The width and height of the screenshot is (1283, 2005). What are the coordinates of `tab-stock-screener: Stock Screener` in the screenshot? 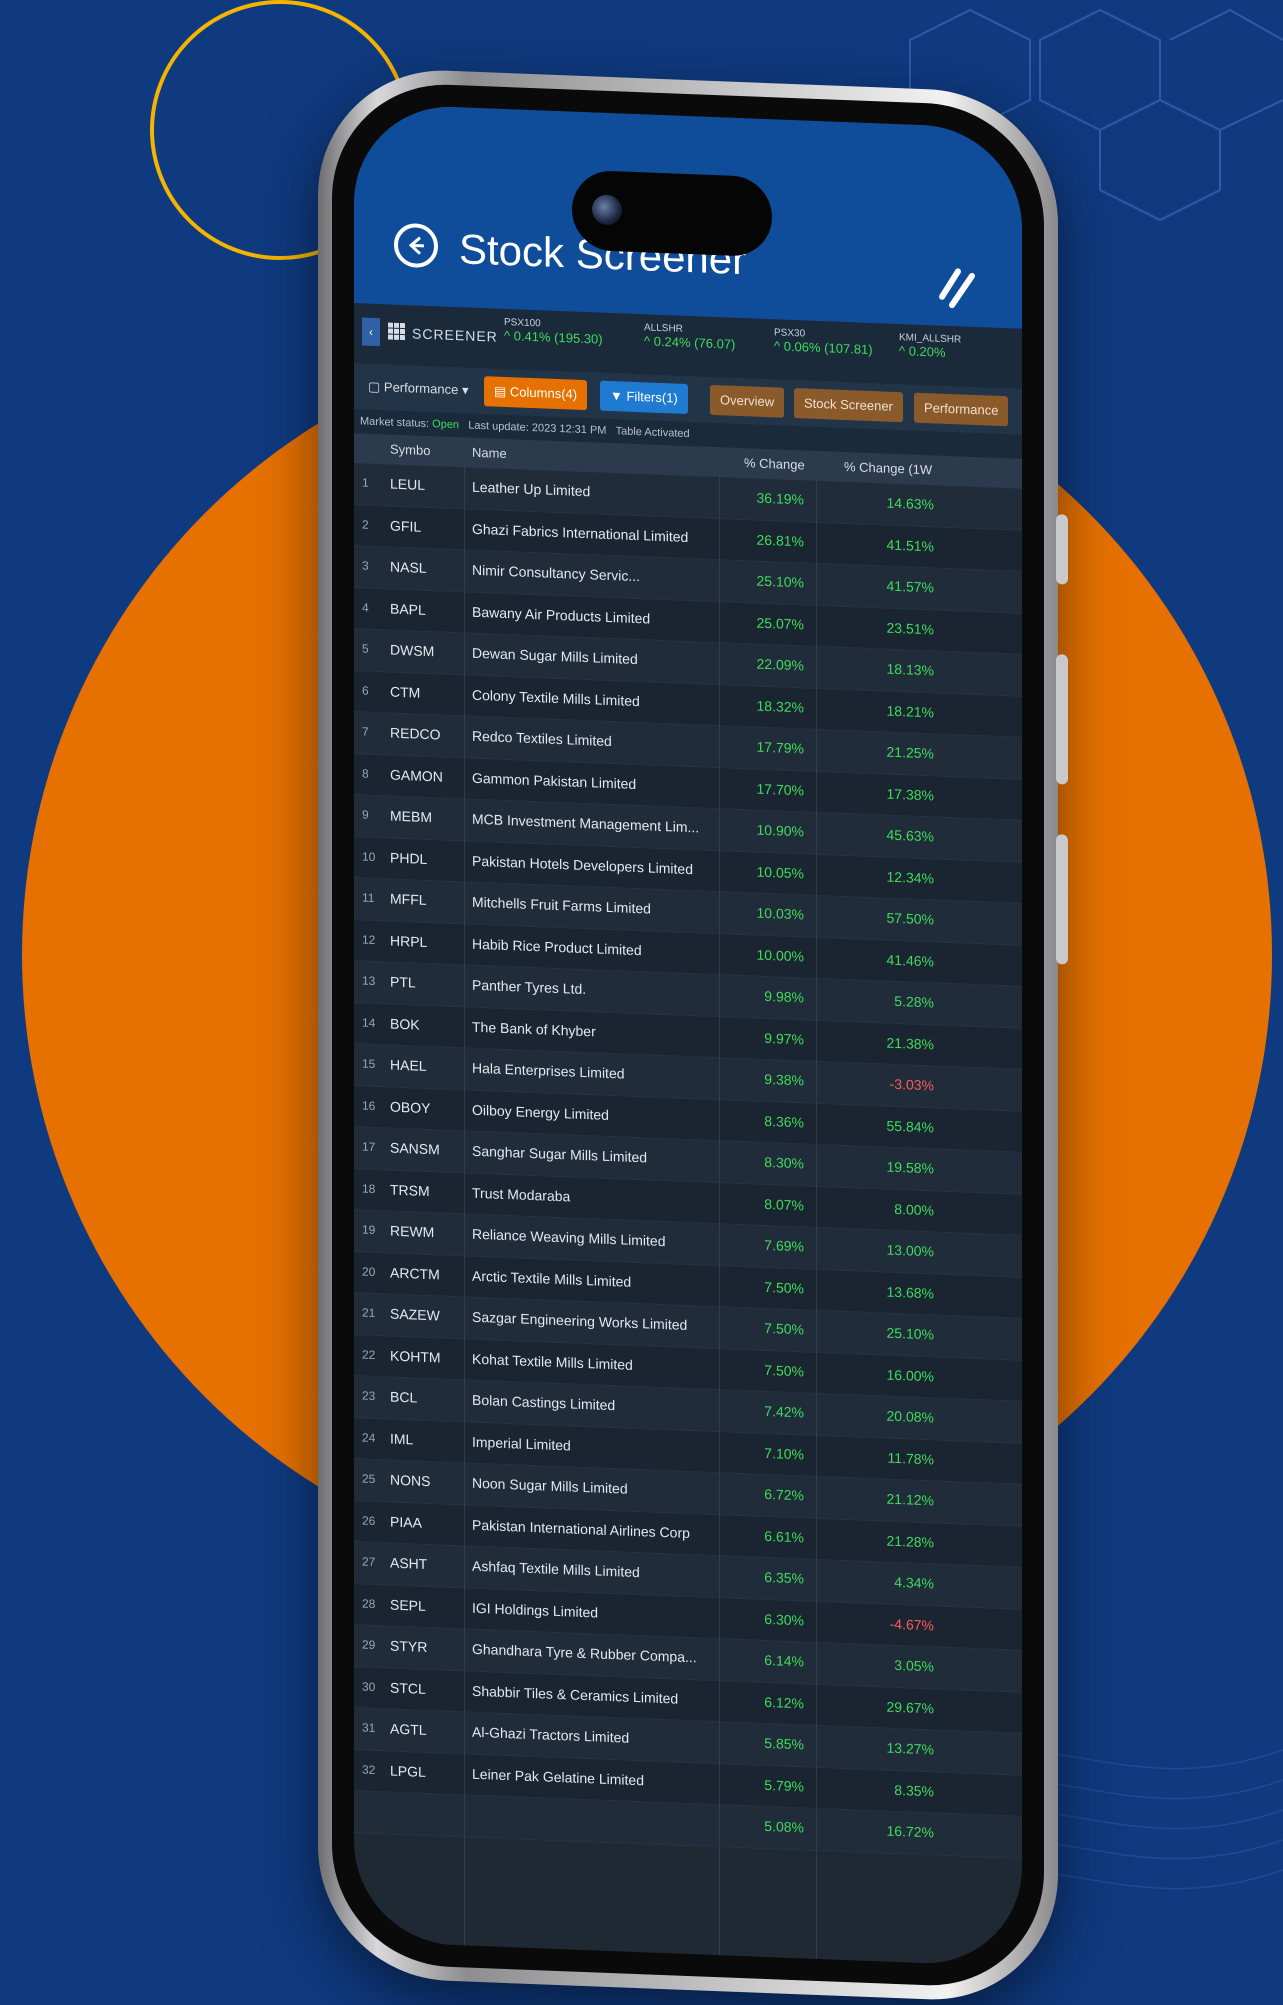 It's located at (848, 405).